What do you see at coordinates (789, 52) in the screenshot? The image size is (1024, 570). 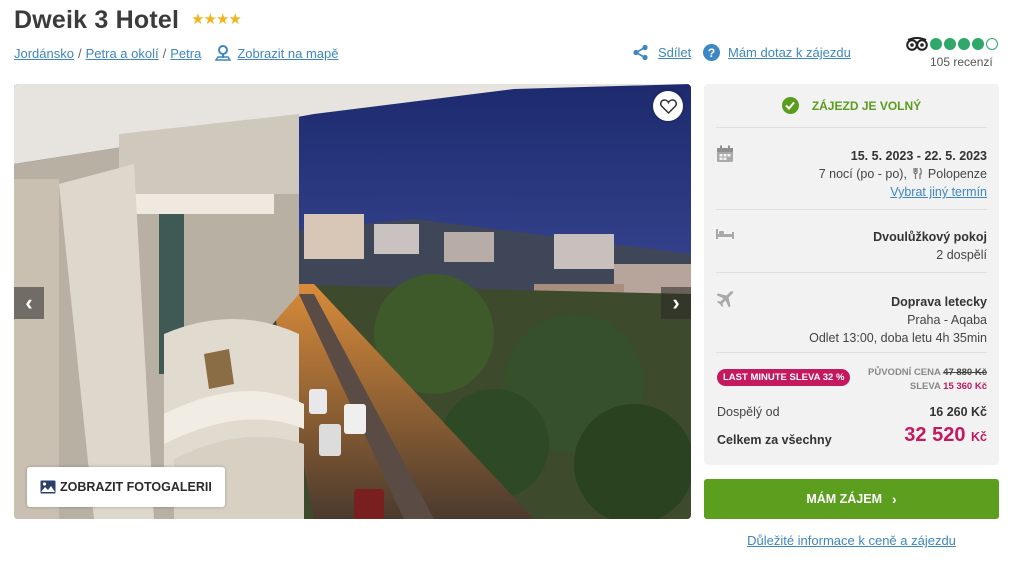 I see `ask-question-label: Mám dotaz k zájezdu` at bounding box center [789, 52].